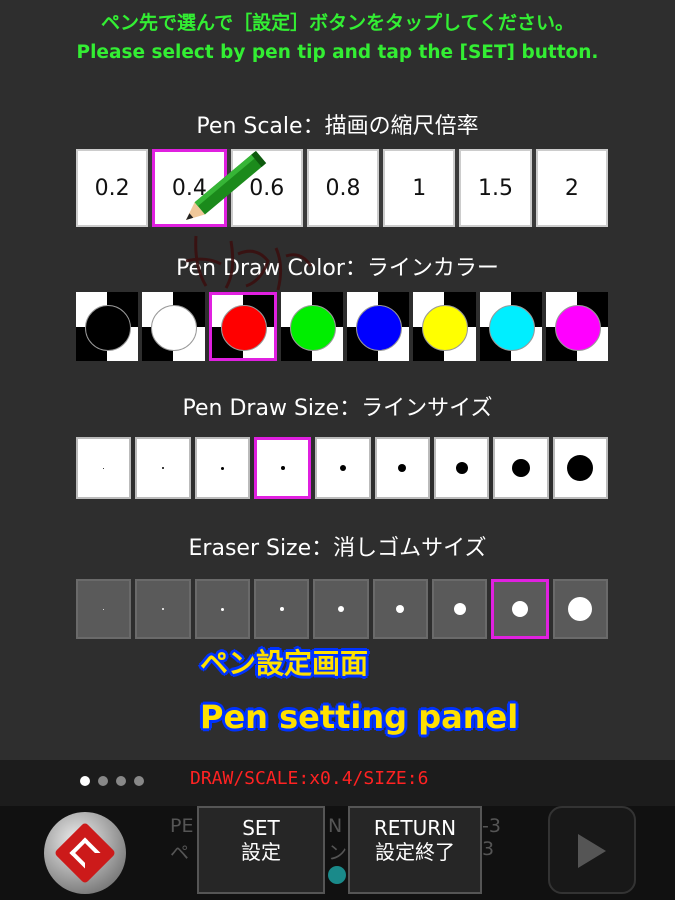 The image size is (675, 900). Describe the element at coordinates (249, 263) in the screenshot. I see `red-scribble` at that location.